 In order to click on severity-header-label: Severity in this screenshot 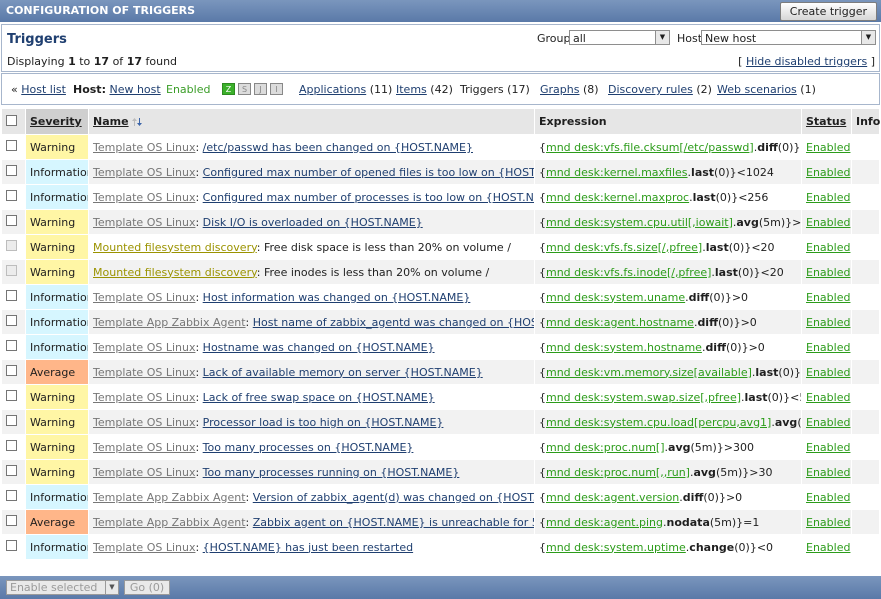, I will do `click(56, 121)`.